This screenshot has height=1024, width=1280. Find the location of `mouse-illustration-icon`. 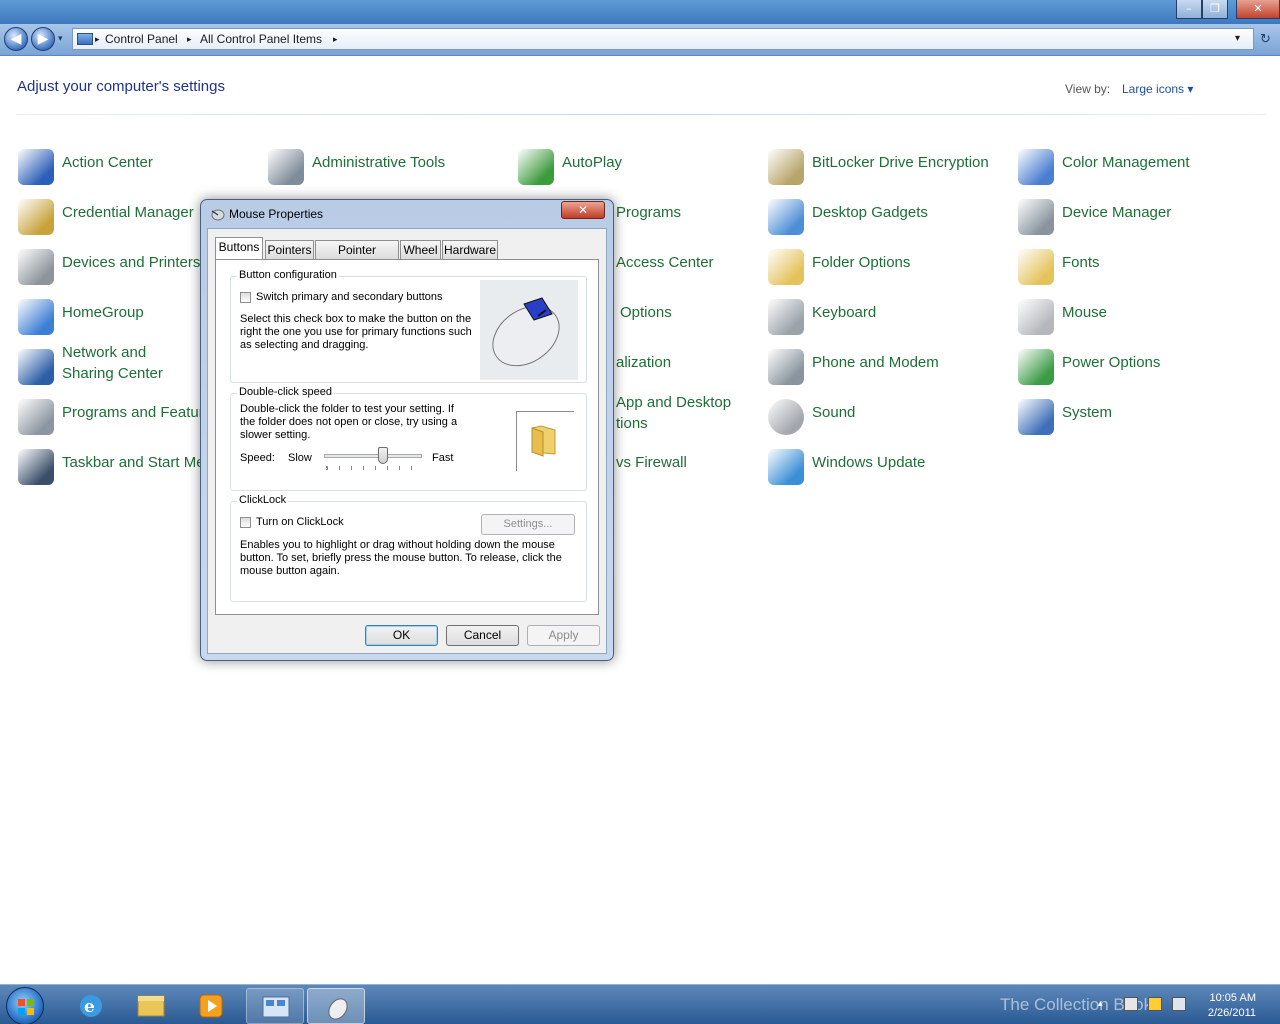

mouse-illustration-icon is located at coordinates (526, 332).